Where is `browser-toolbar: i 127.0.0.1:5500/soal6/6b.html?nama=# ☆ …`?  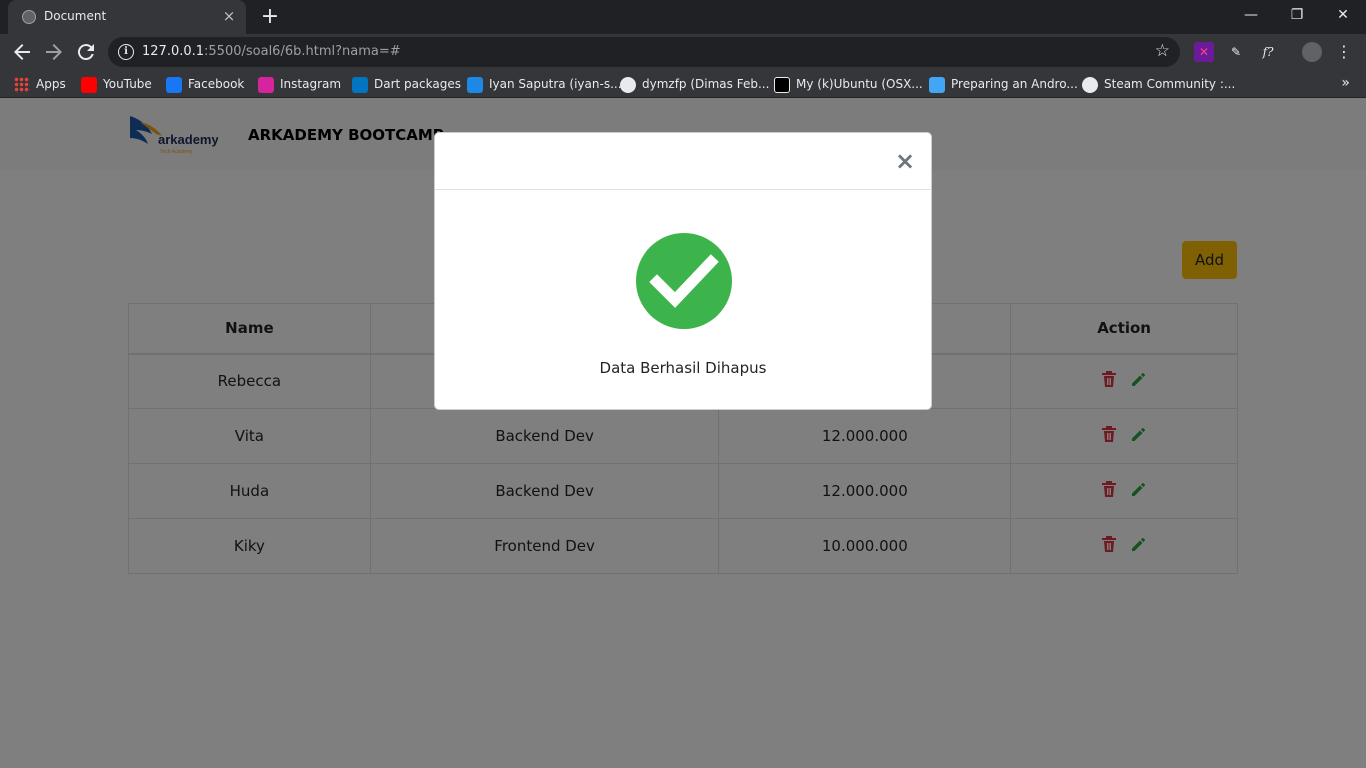
browser-toolbar: i 127.0.0.1:5500/soal6/6b.html?nama=# ☆ … is located at coordinates (683, 52).